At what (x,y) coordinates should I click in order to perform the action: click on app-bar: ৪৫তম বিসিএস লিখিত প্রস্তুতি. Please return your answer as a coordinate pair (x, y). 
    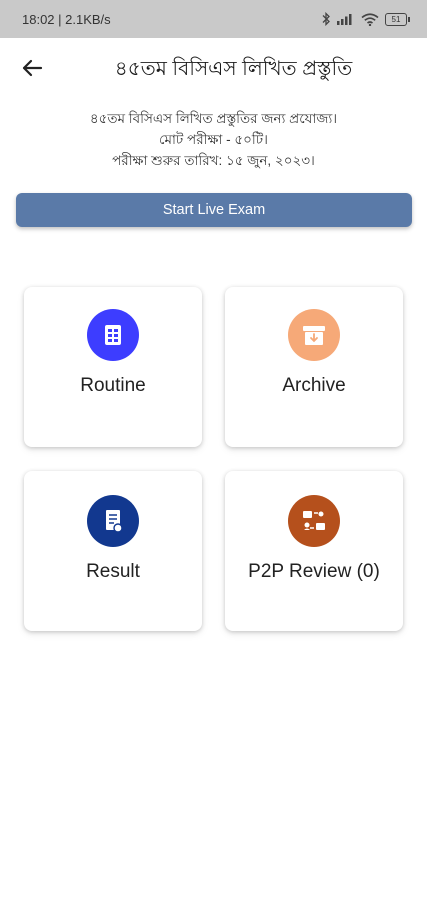
    Looking at the image, I should click on (213, 68).